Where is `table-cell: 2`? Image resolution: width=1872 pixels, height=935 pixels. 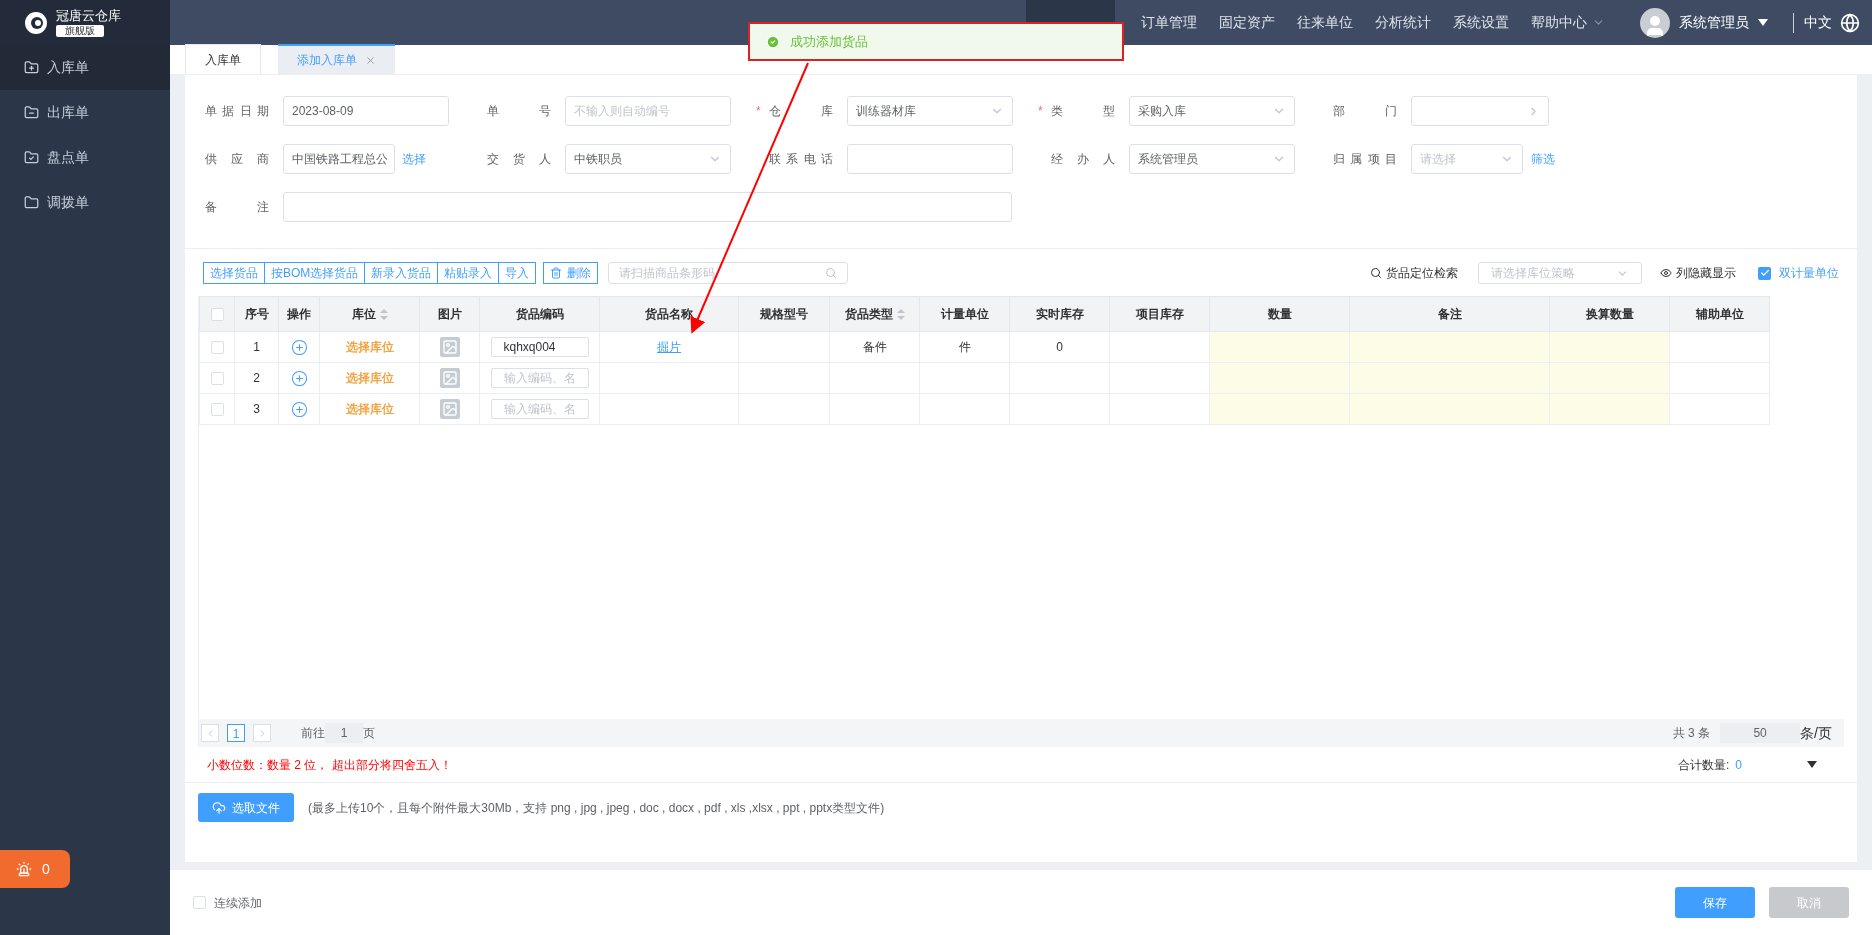
table-cell: 2 is located at coordinates (256, 378).